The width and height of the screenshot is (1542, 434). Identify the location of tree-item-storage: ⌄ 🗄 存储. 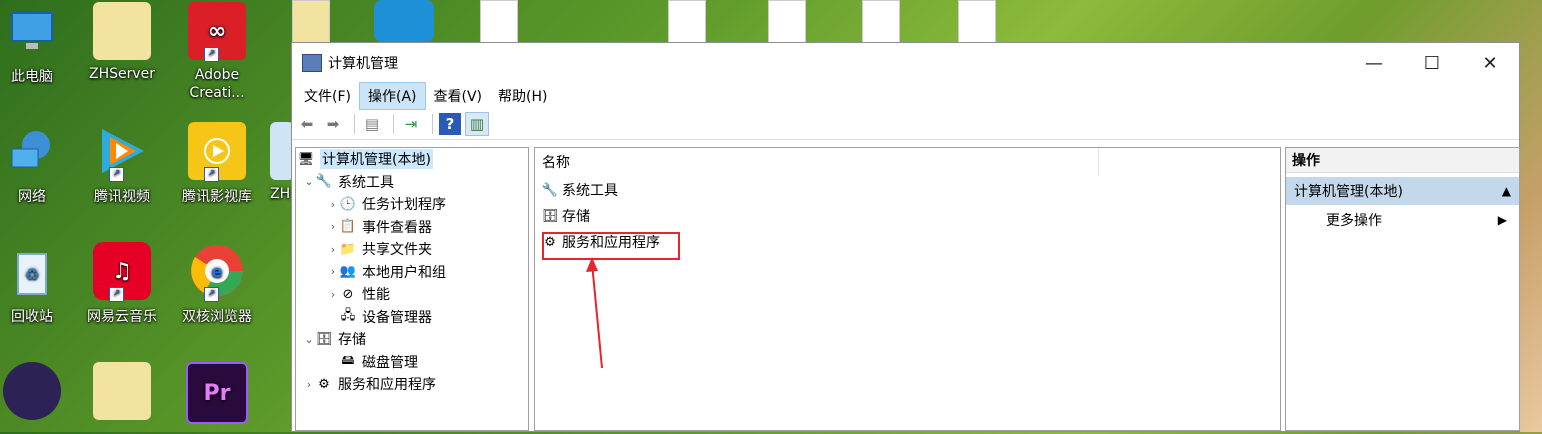
(412, 339).